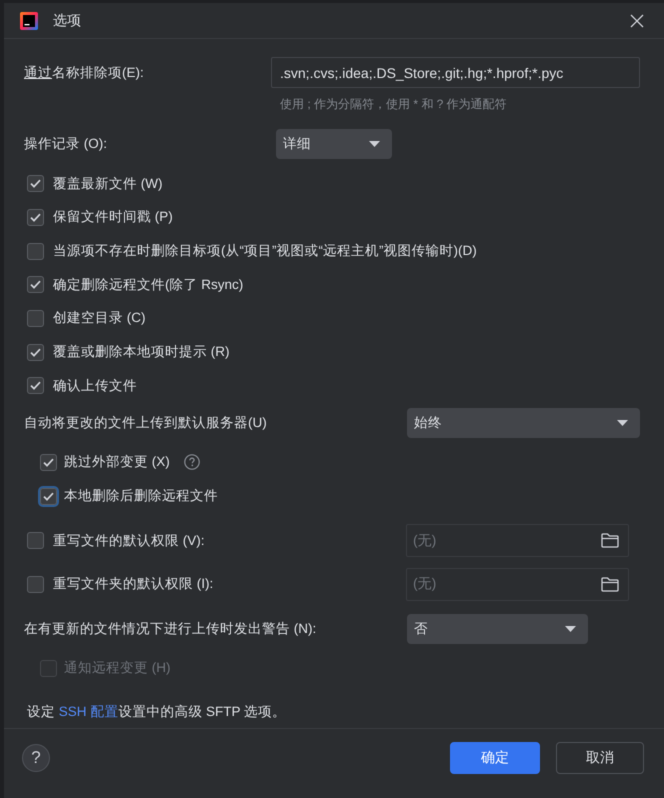 The width and height of the screenshot is (664, 798). Describe the element at coordinates (84, 73) in the screenshot. I see `exclude-label: 通过名称排除项(E):` at that location.